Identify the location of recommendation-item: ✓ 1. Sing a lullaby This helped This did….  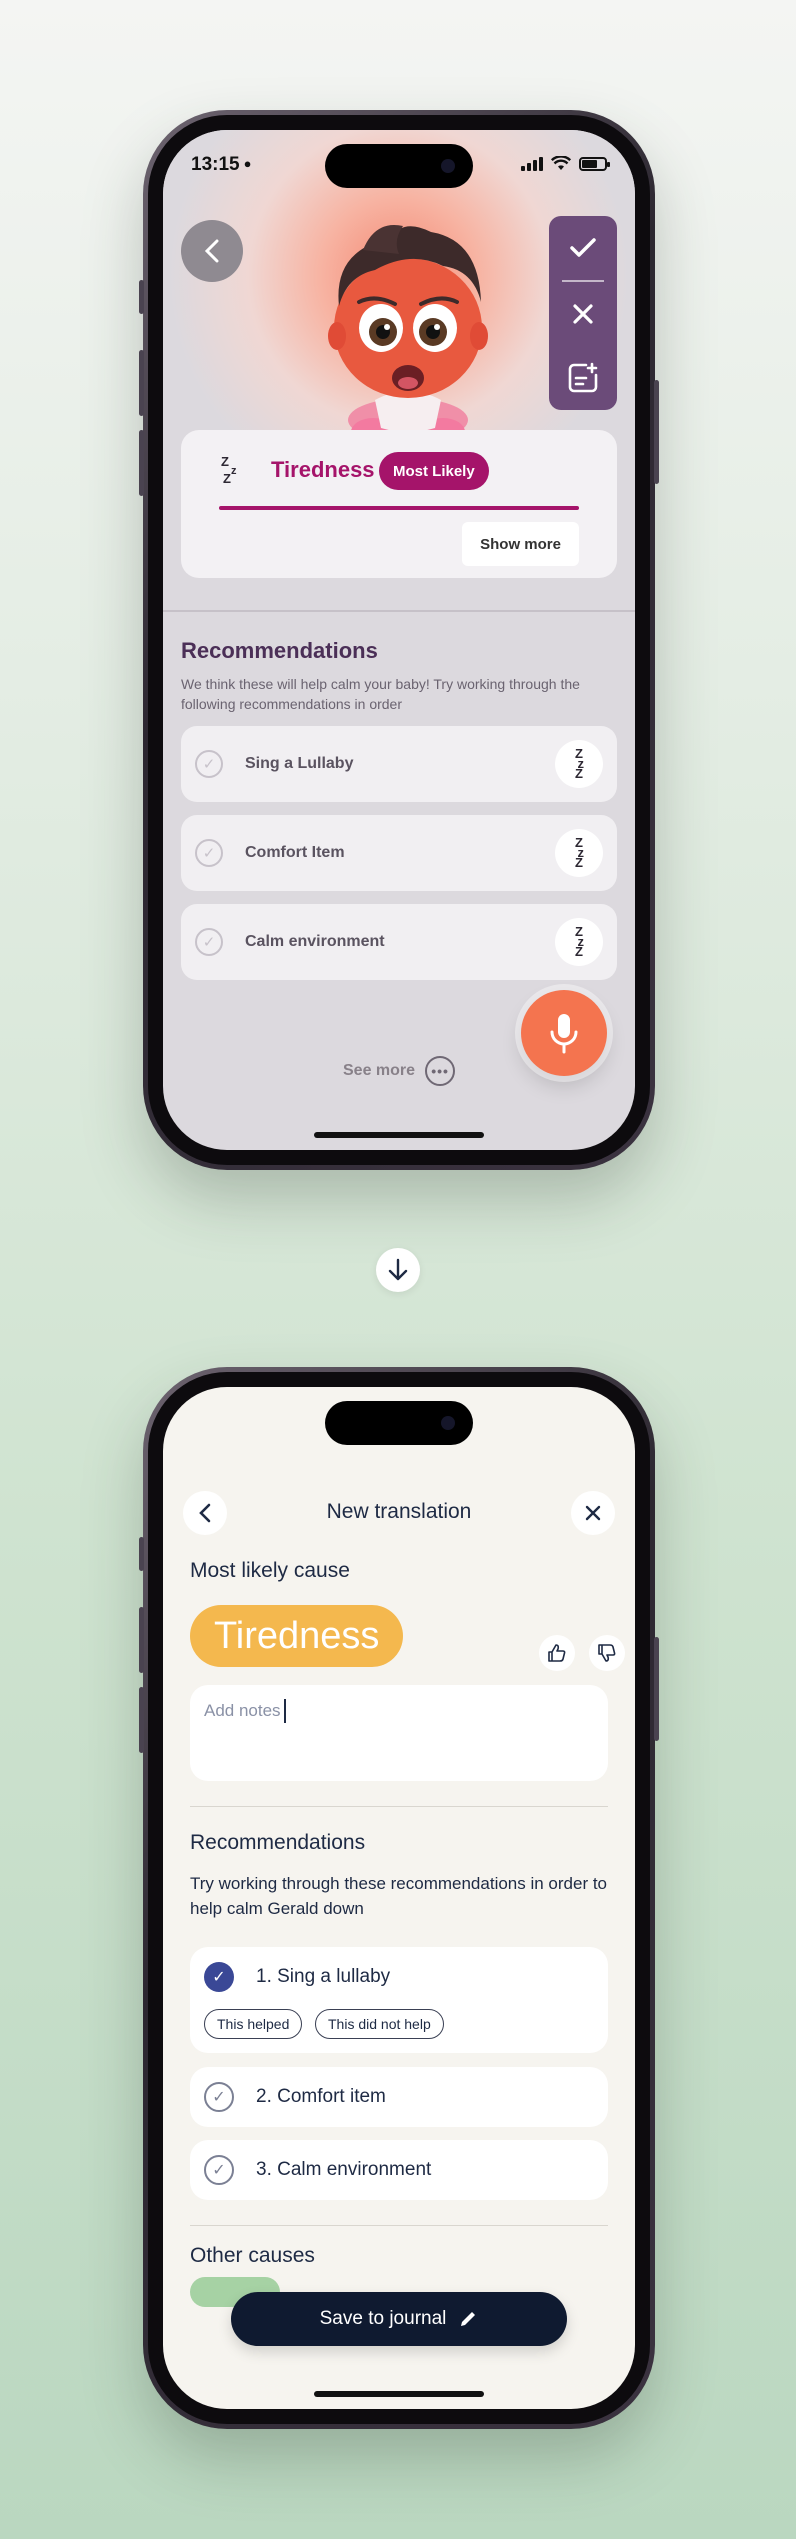
(399, 2000).